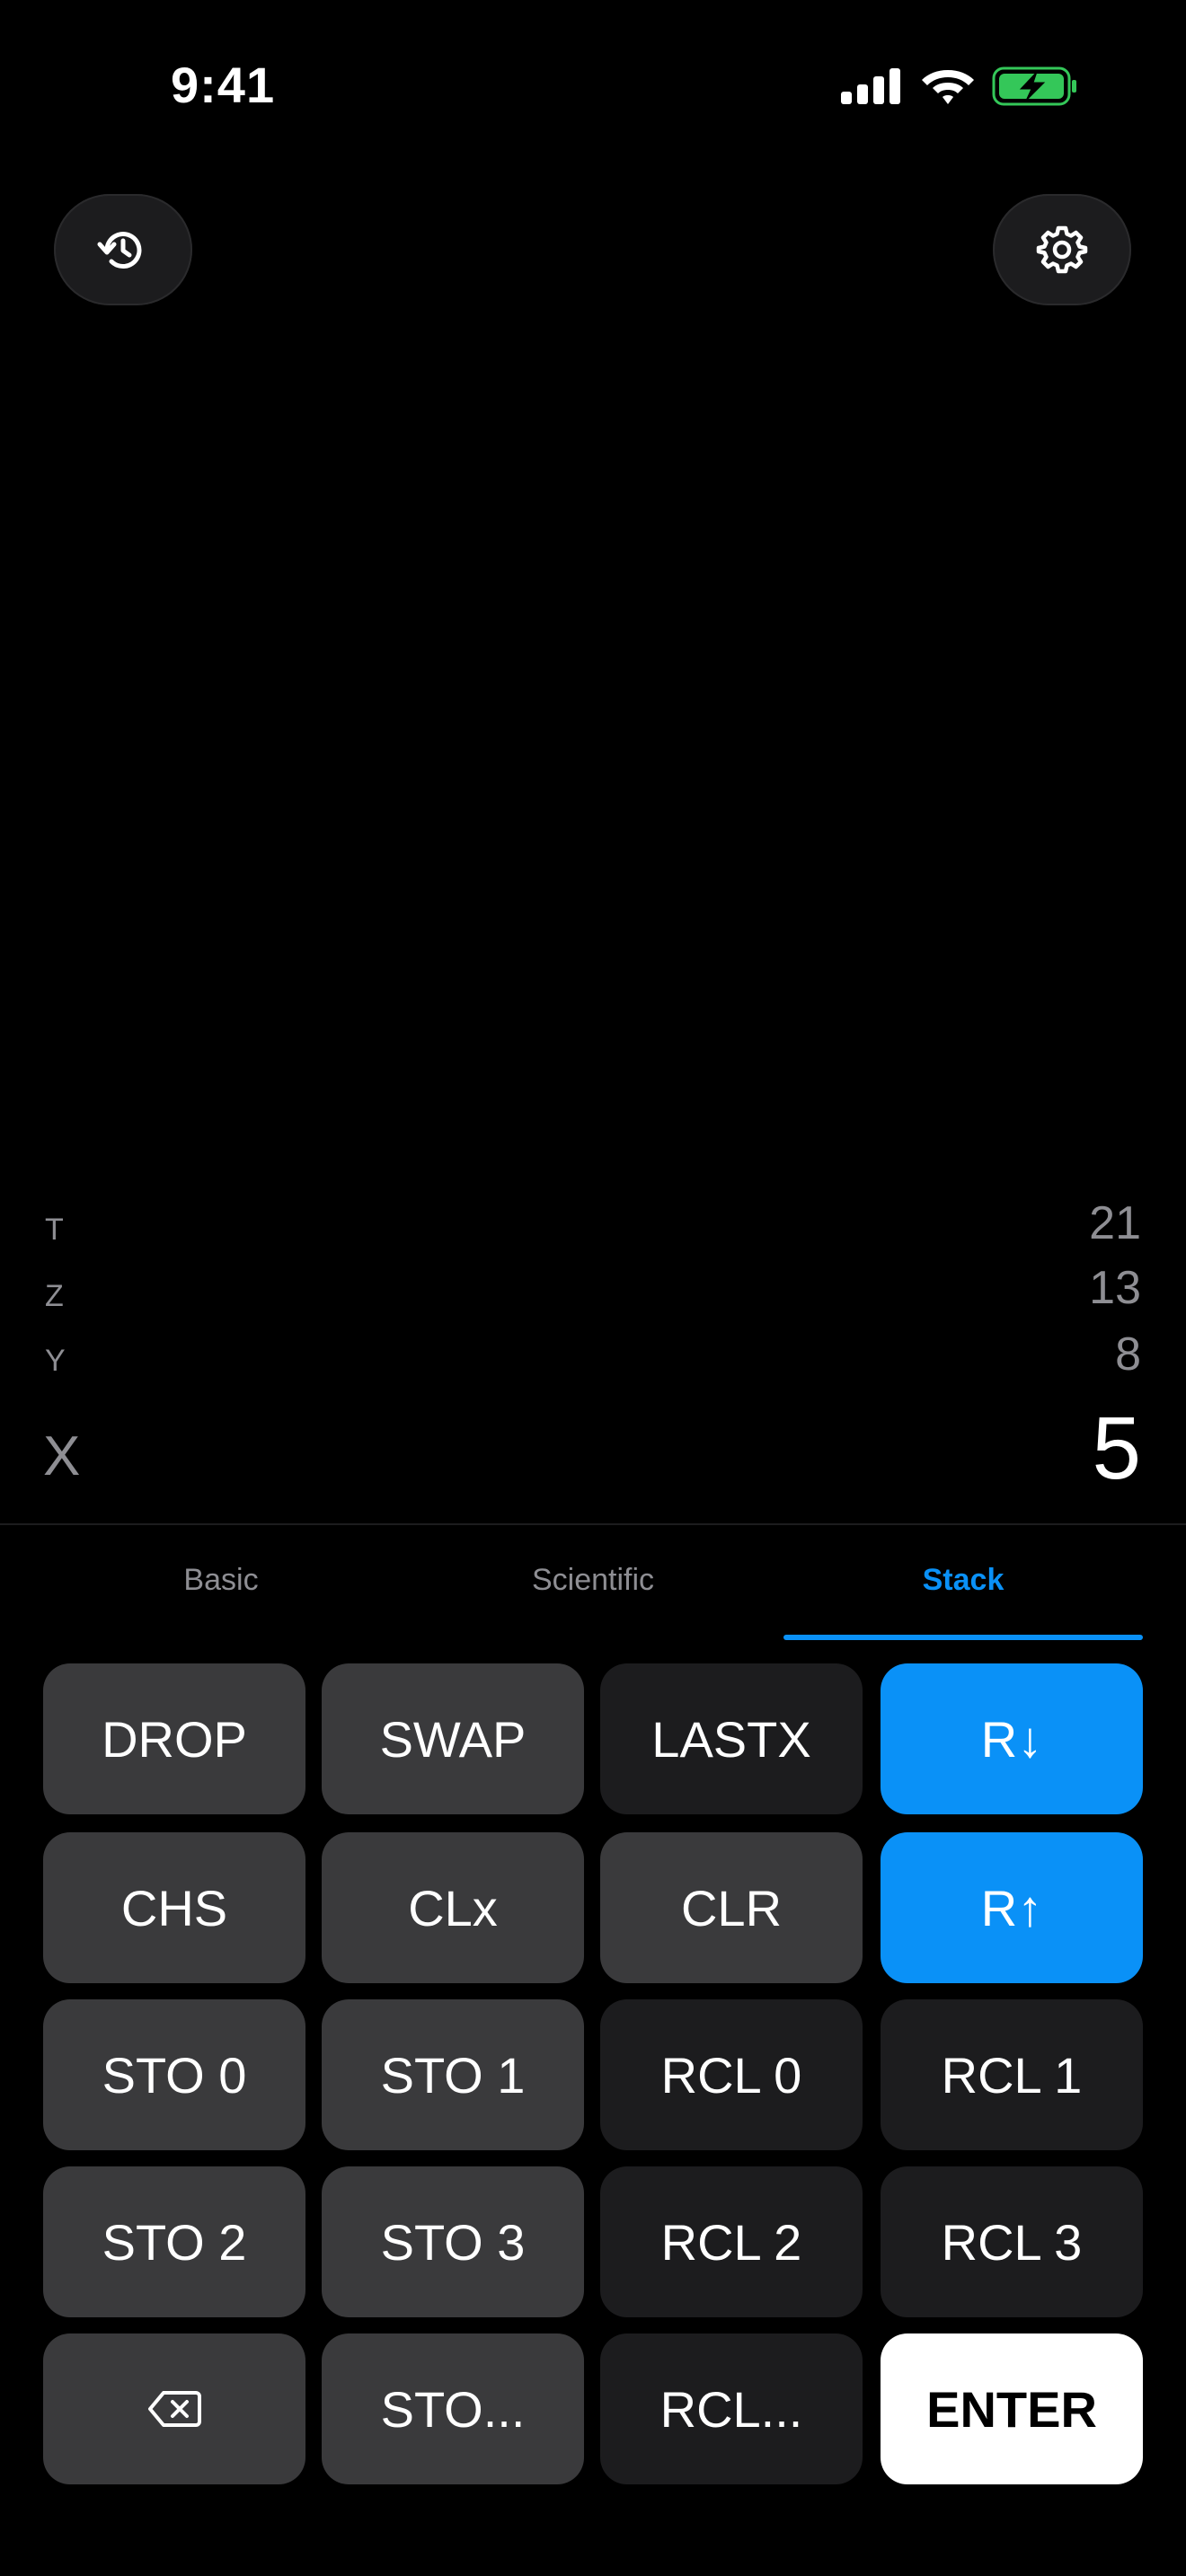 The image size is (1186, 2576). What do you see at coordinates (223, 85) in the screenshot?
I see `status-time: 9:41` at bounding box center [223, 85].